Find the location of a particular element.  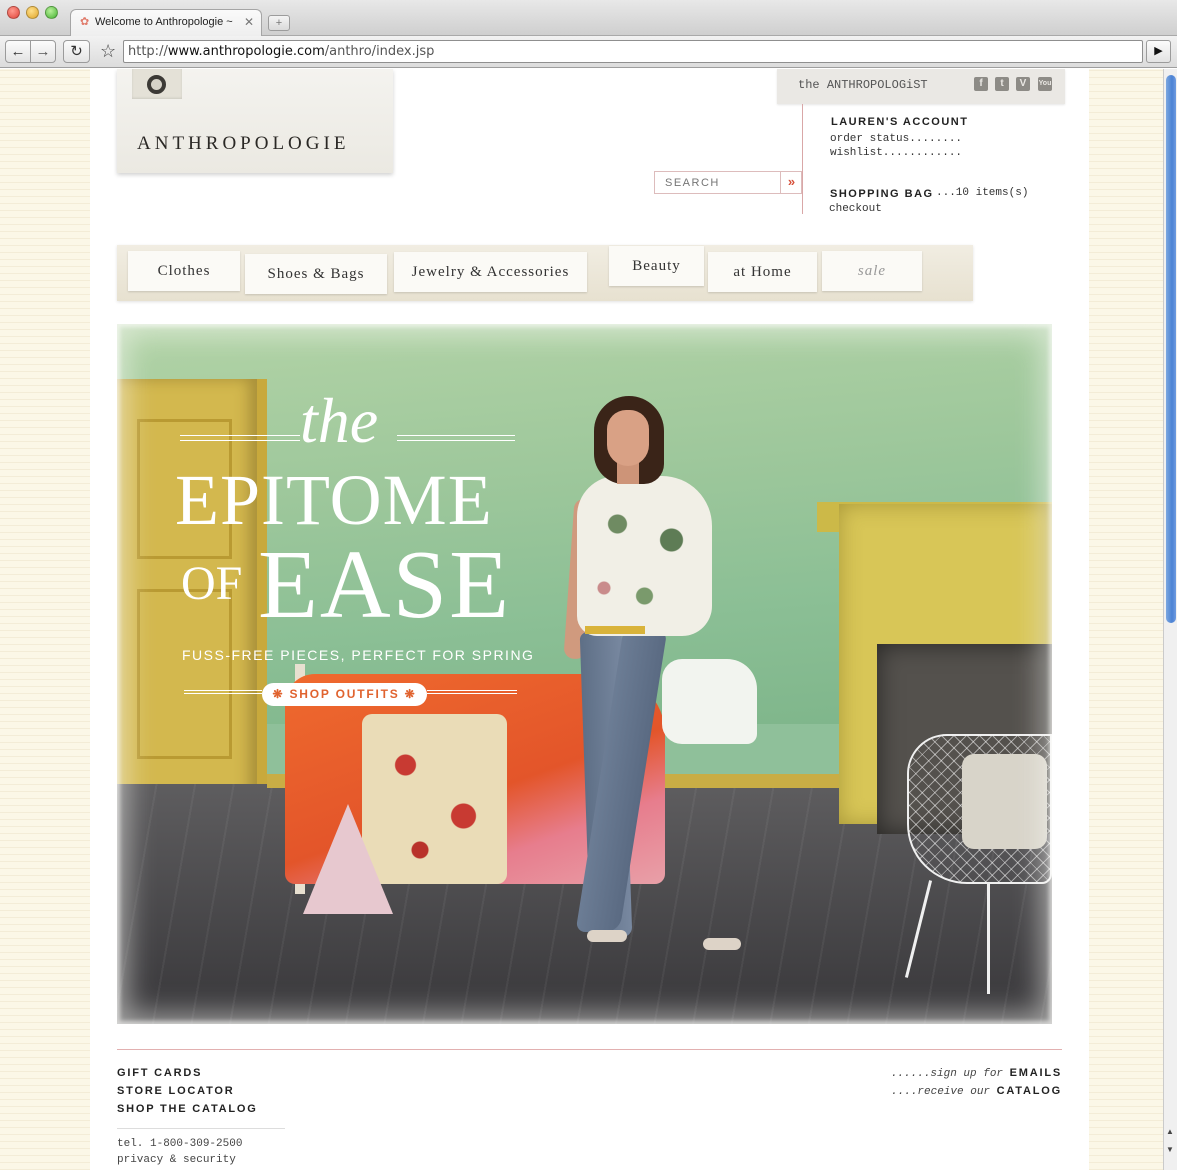

search-input is located at coordinates (717, 182).